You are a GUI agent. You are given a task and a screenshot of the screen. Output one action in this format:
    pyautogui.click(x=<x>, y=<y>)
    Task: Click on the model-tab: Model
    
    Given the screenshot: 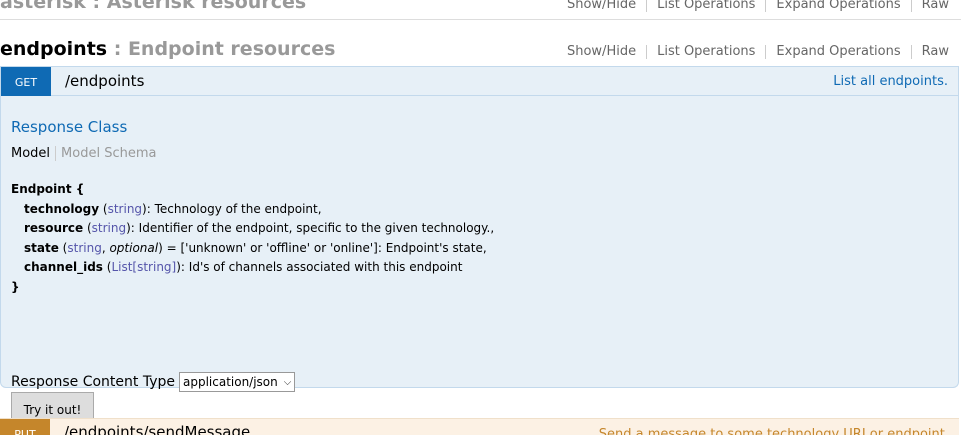 What is the action you would take?
    pyautogui.click(x=34, y=153)
    